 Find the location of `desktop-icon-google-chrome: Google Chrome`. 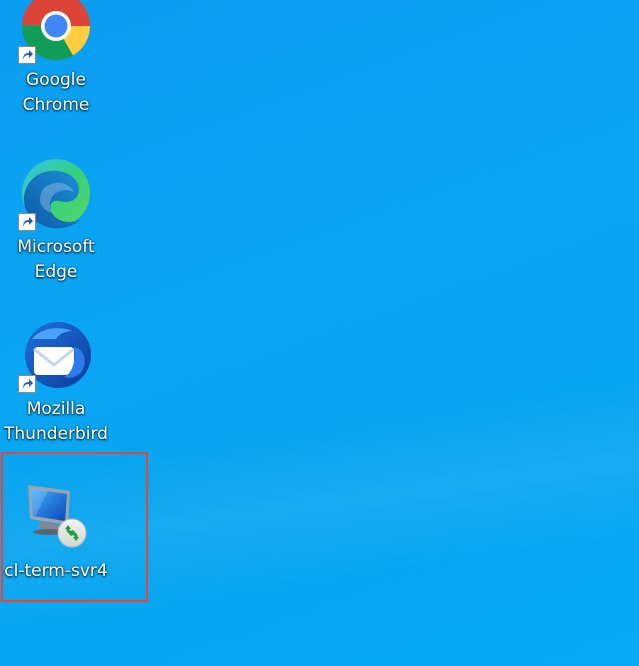

desktop-icon-google-chrome: Google Chrome is located at coordinates (56, 59).